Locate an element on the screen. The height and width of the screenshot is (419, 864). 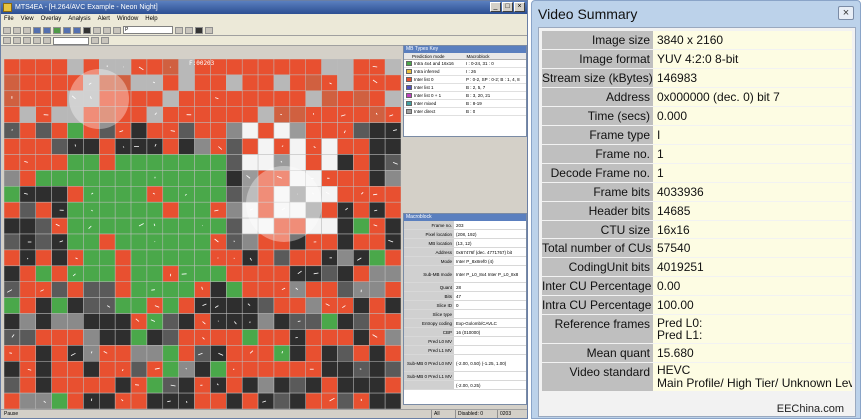
menu-analysis: Analysis is located at coordinates (79, 19).